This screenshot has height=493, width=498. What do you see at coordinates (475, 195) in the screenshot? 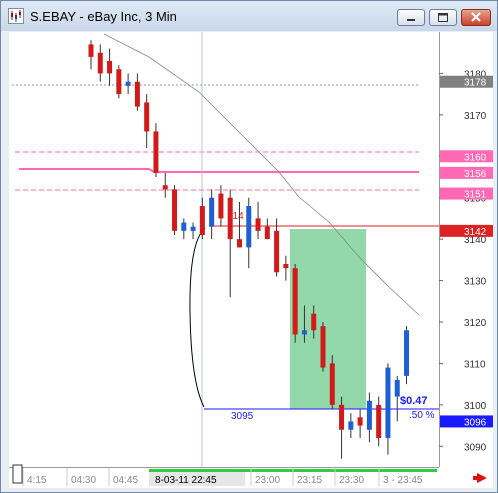
I see `price-tag-label: 3151` at bounding box center [475, 195].